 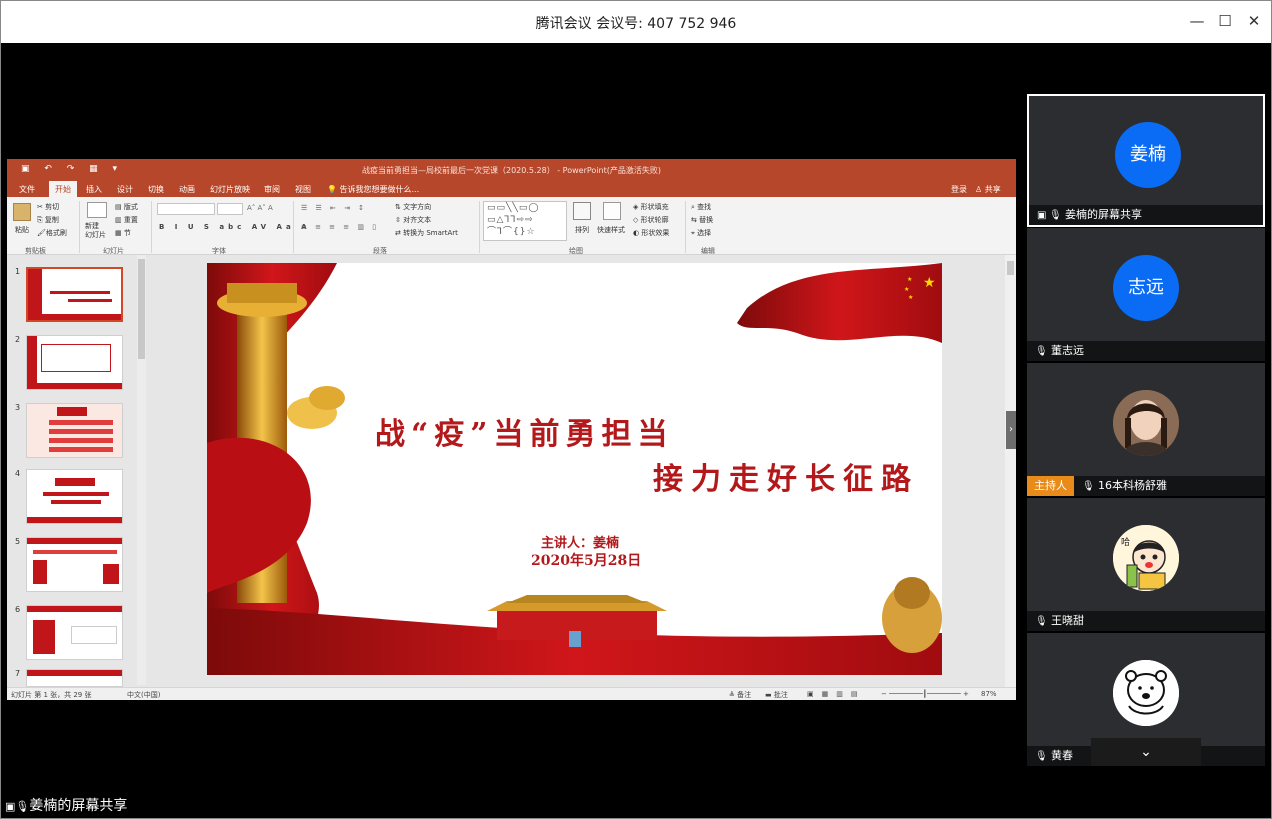 What do you see at coordinates (94, 635) in the screenshot?
I see `thumb-text-box` at bounding box center [94, 635].